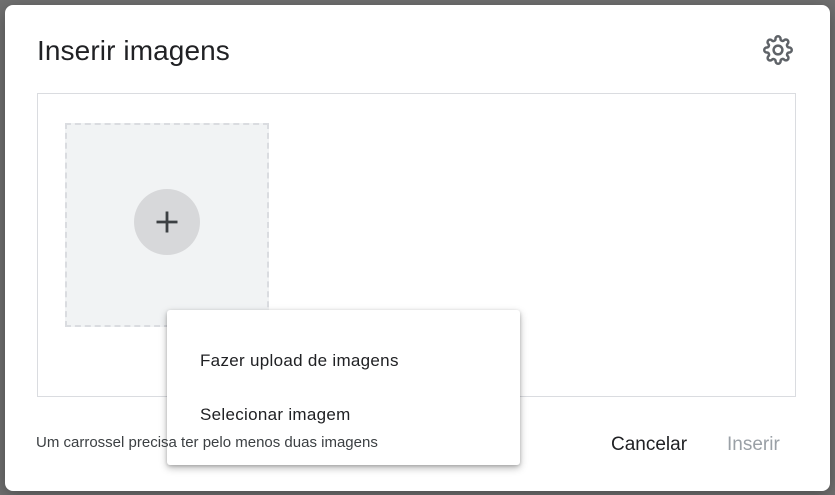 This screenshot has width=835, height=495. I want to click on settings-button, so click(778, 52).